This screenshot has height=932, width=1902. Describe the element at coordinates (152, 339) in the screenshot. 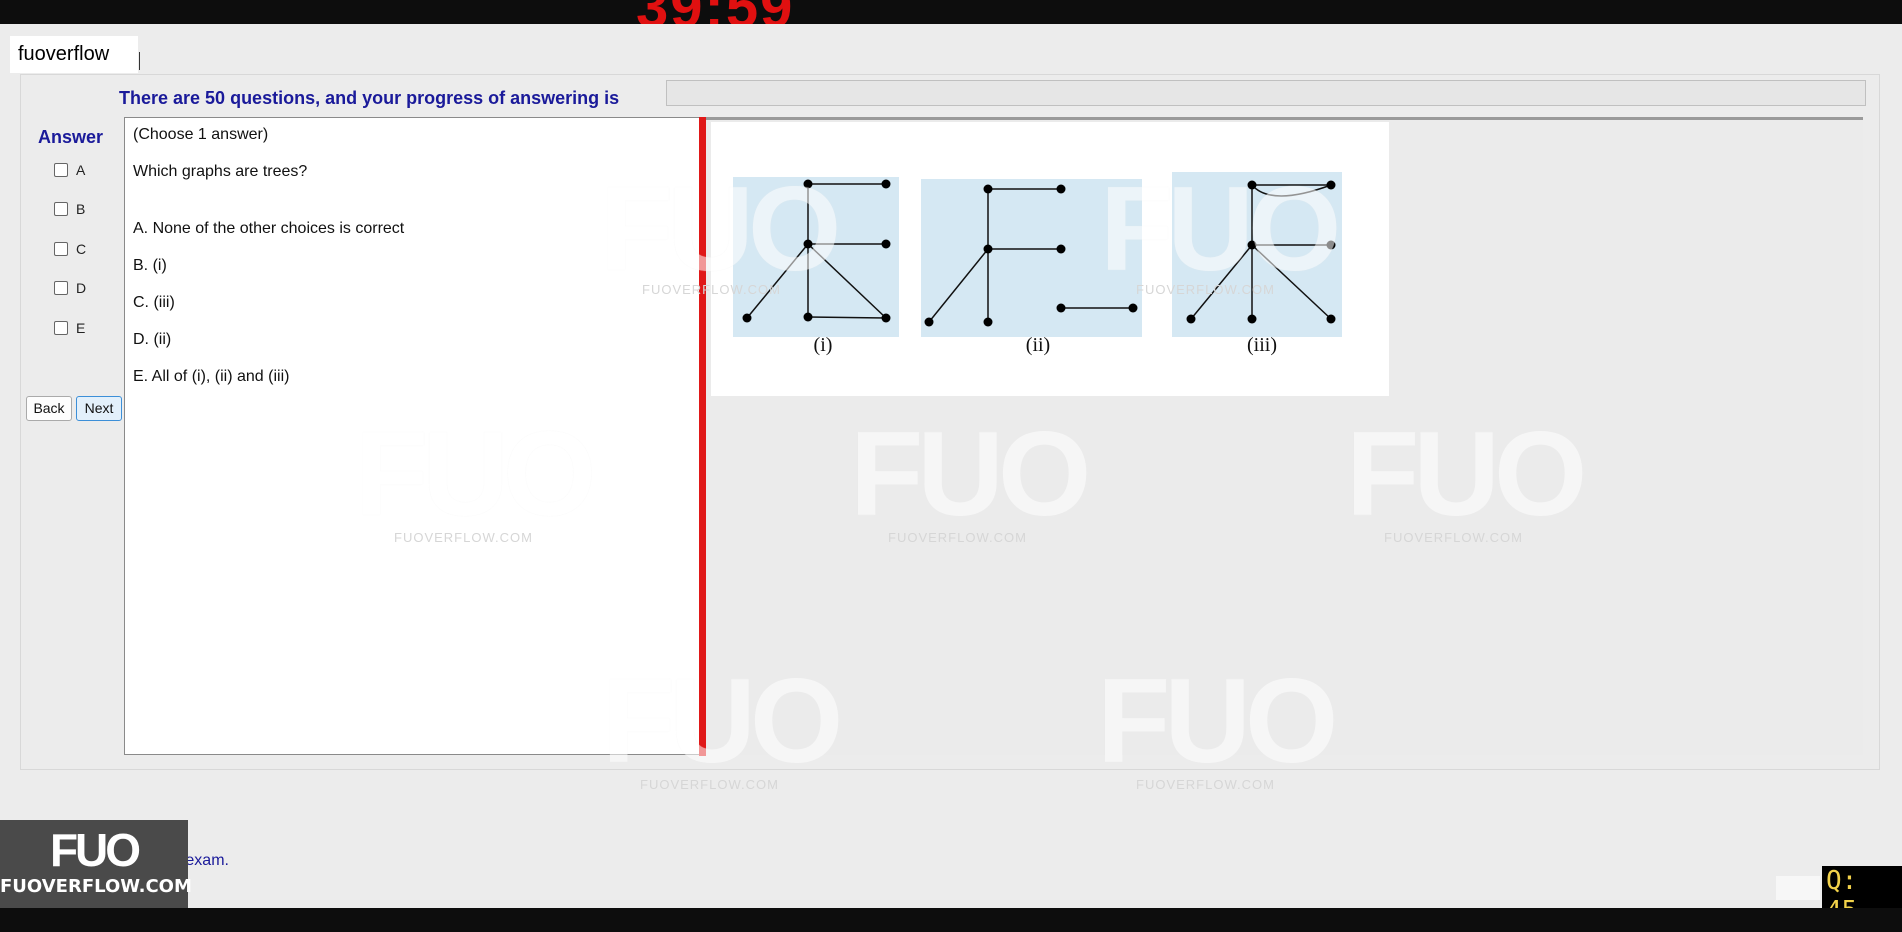

I see `choice-d: D. (ii)` at that location.